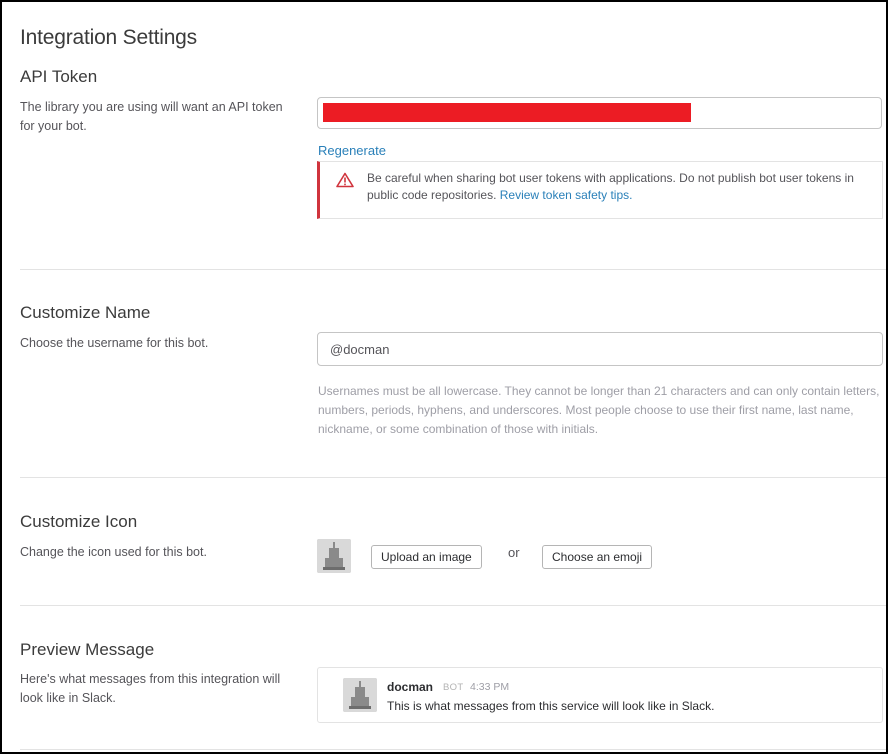 The width and height of the screenshot is (888, 754). What do you see at coordinates (410, 687) in the screenshot?
I see `message-sender: docman` at bounding box center [410, 687].